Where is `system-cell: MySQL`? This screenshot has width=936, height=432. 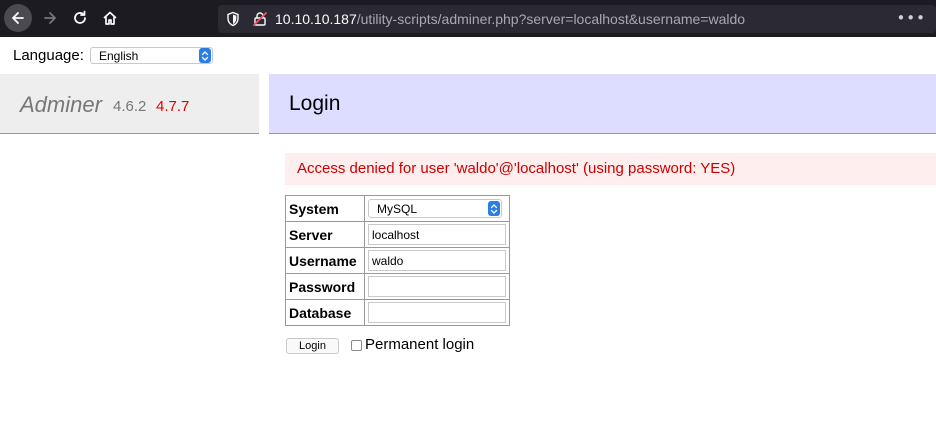 system-cell: MySQL is located at coordinates (437, 208).